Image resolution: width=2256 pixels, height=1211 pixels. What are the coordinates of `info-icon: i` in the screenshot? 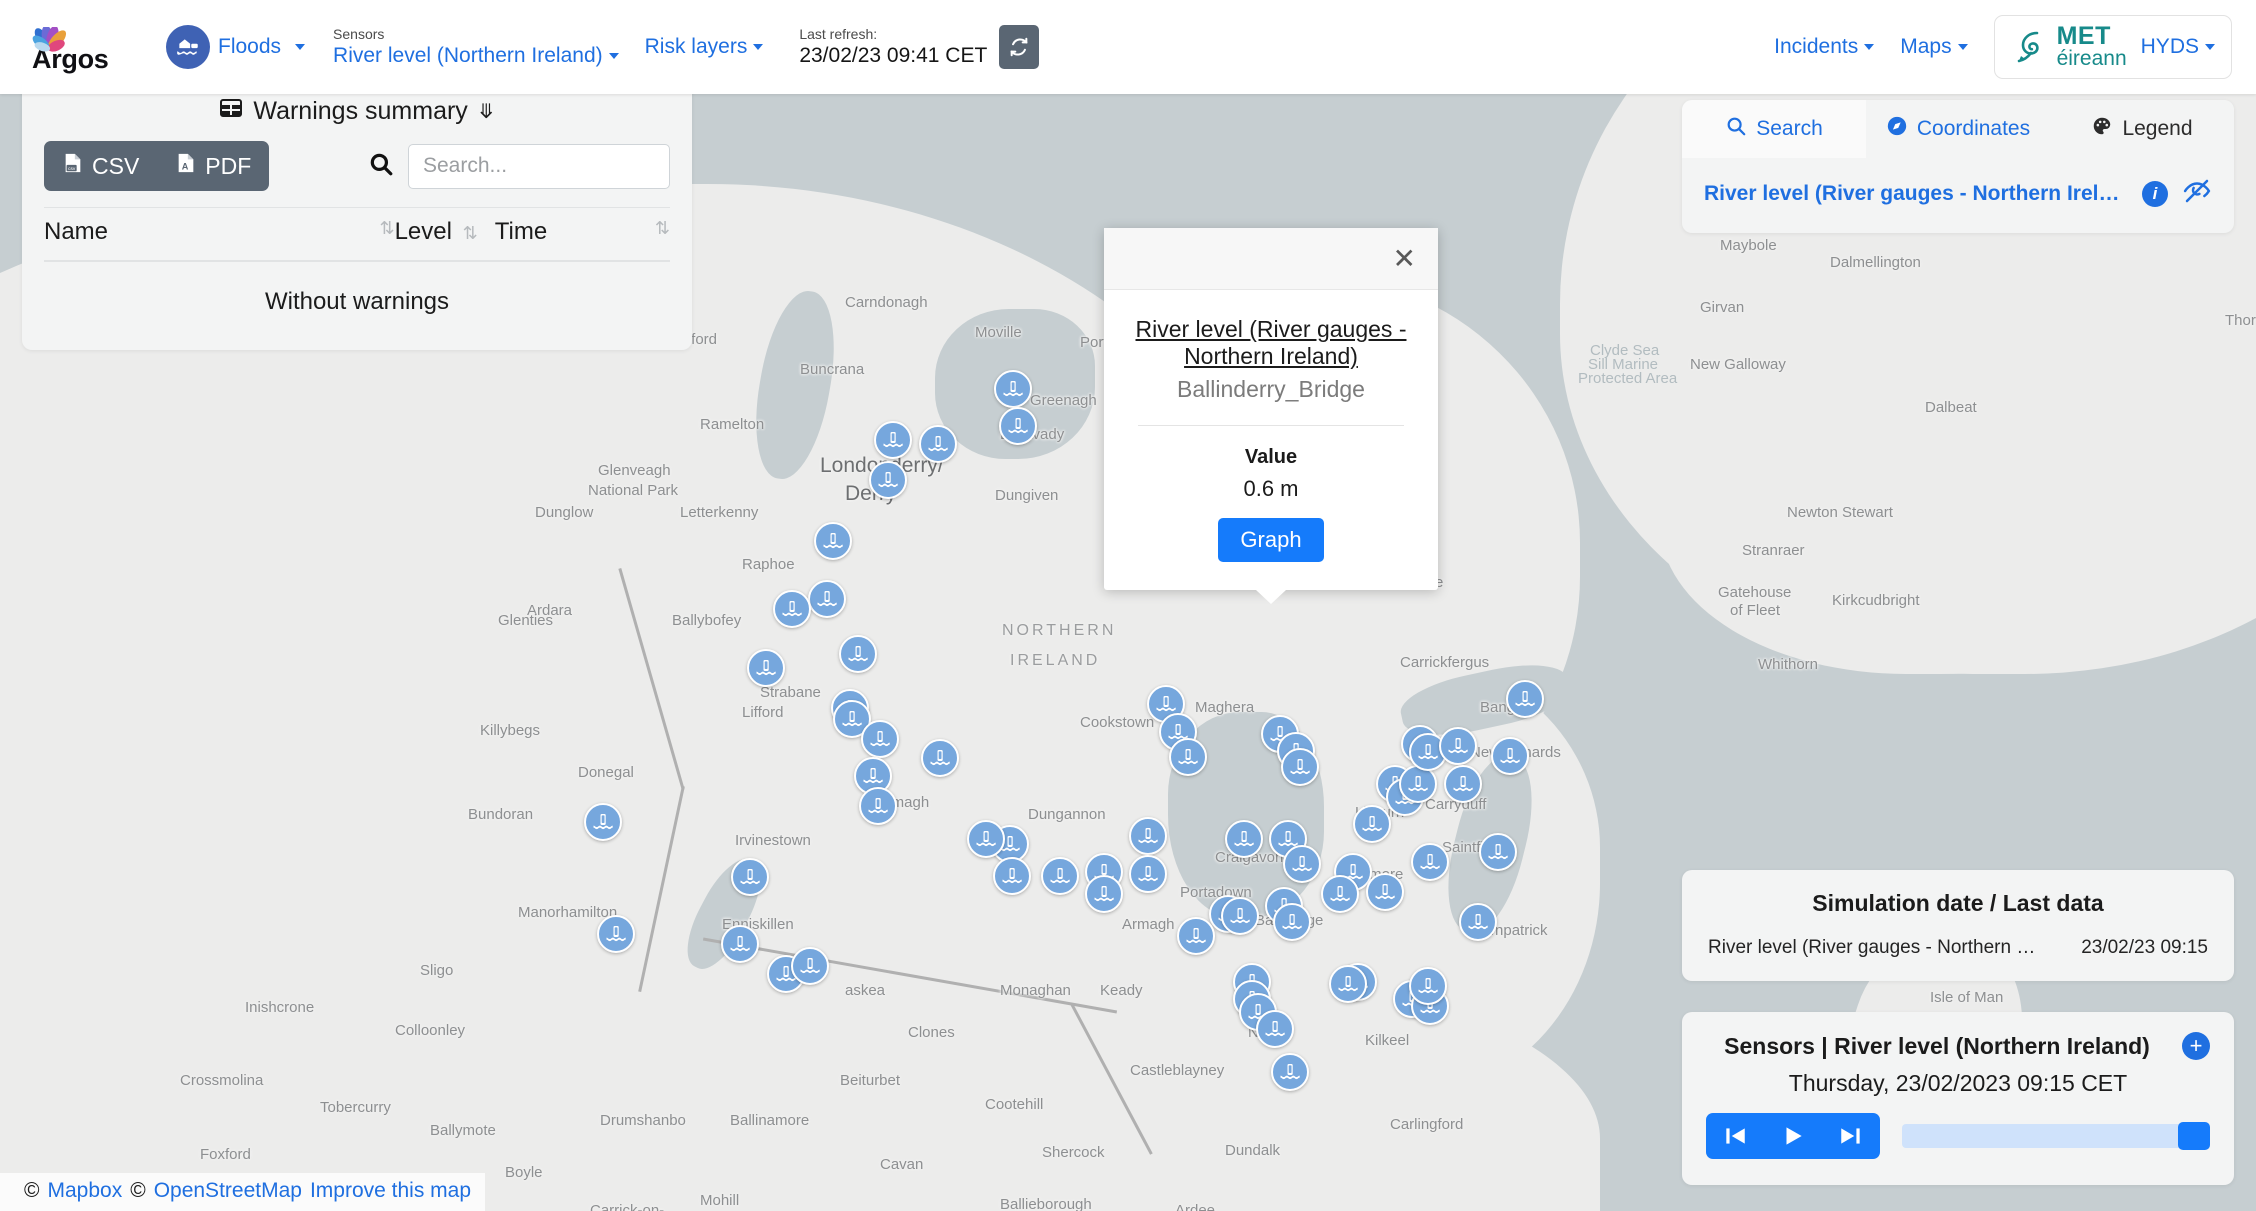 It's located at (2155, 193).